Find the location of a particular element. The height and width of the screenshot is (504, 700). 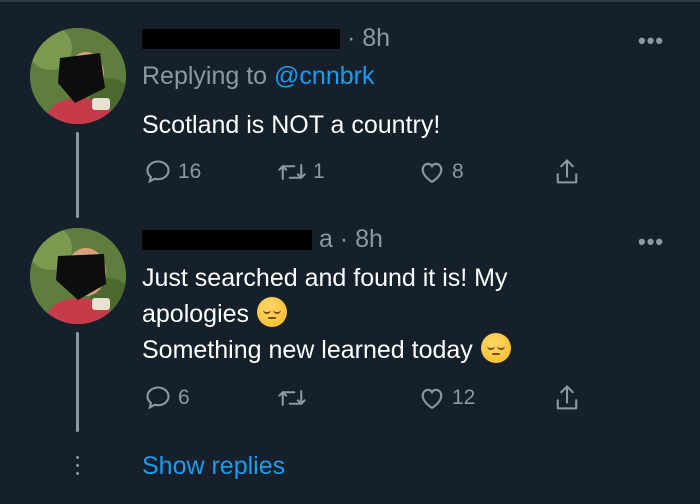

tweet-header: · 8h is located at coordinates (266, 38).